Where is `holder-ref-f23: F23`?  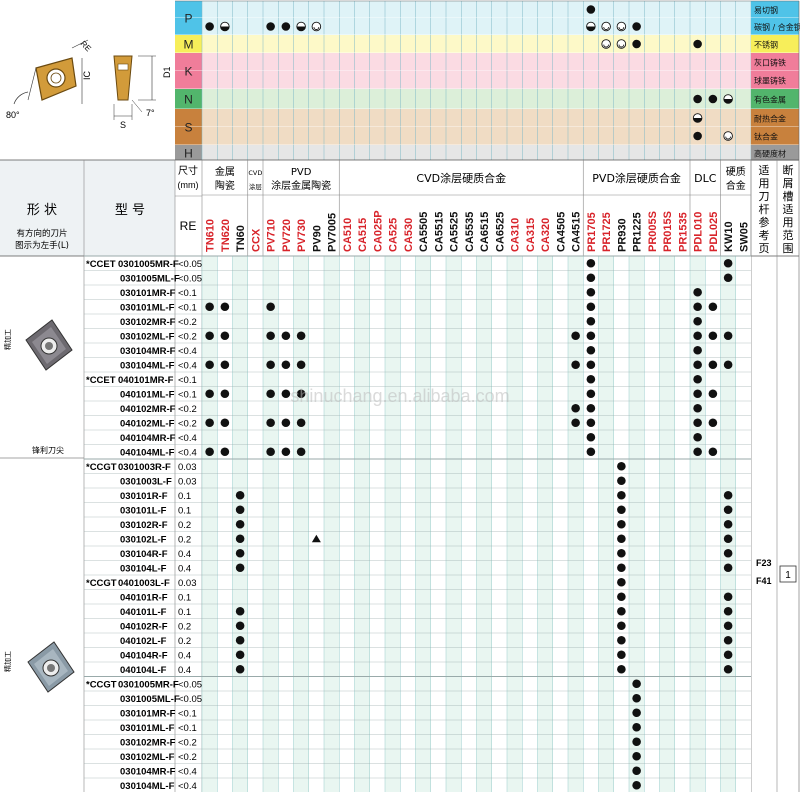 holder-ref-f23: F23 is located at coordinates (764, 563).